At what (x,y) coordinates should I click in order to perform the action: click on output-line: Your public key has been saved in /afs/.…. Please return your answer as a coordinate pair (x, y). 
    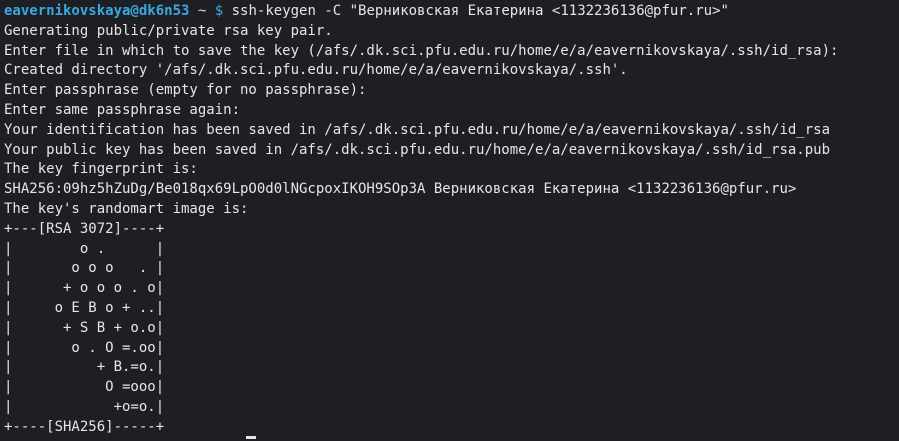
    Looking at the image, I should click on (417, 149).